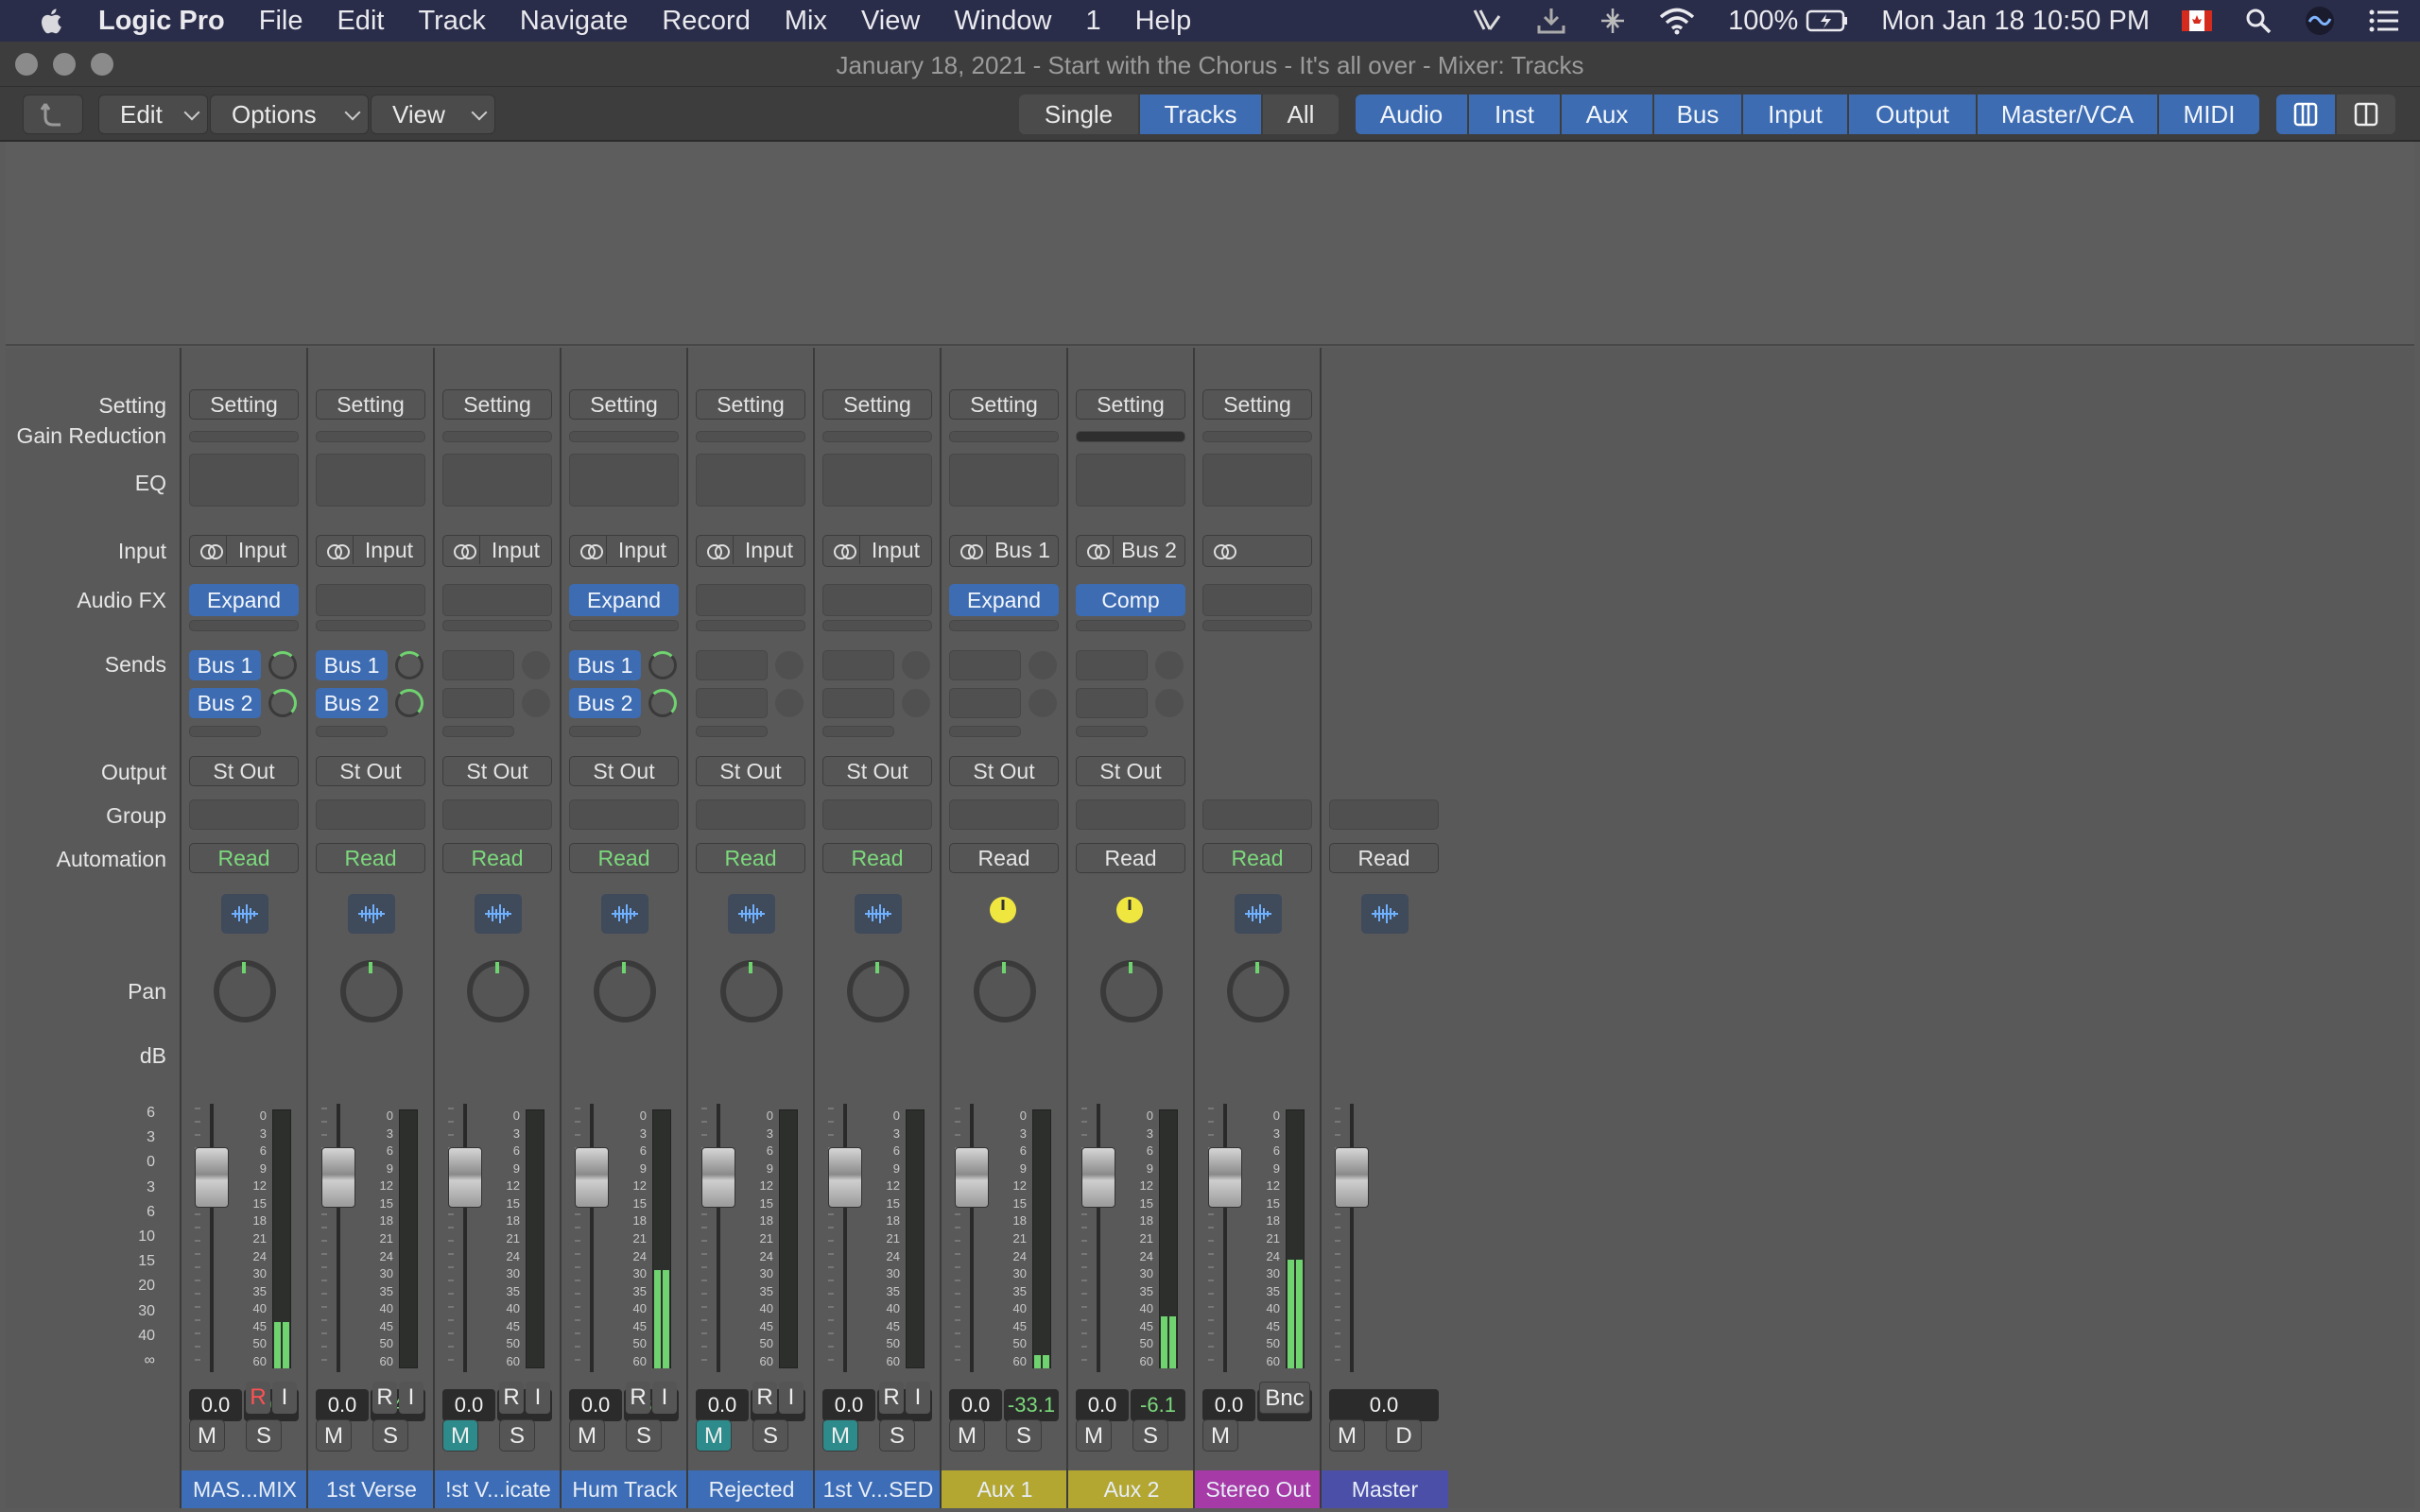 Image resolution: width=2420 pixels, height=1512 pixels. I want to click on menu-app-name: Logic Pro, so click(161, 21).